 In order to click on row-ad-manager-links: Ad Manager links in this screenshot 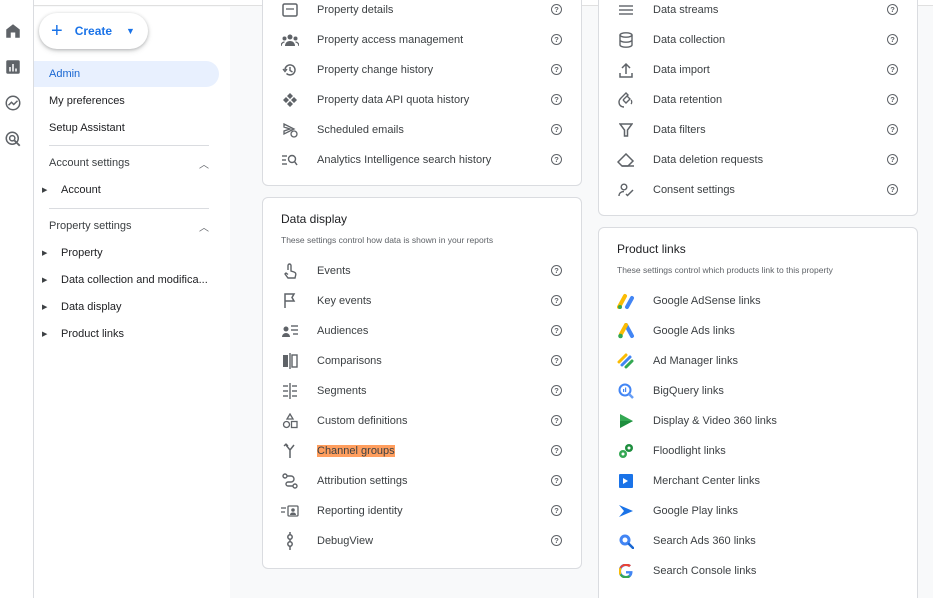, I will do `click(677, 361)`.